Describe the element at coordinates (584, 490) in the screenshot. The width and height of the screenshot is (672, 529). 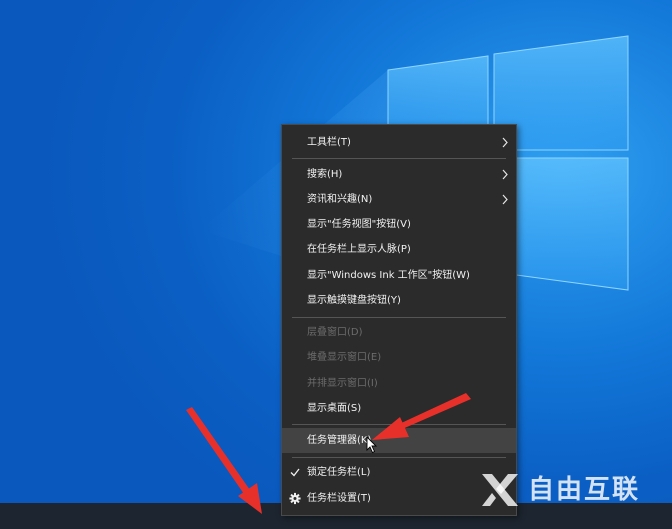
I see `watermark-text: 自由互联` at that location.